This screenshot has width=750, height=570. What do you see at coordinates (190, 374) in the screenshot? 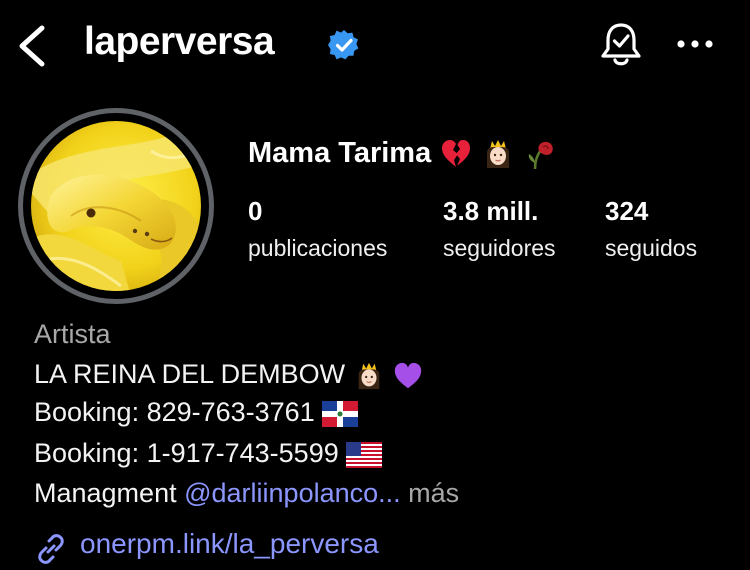
I see `bio-line-1-text: LA REINA DEL DEMBOW` at bounding box center [190, 374].